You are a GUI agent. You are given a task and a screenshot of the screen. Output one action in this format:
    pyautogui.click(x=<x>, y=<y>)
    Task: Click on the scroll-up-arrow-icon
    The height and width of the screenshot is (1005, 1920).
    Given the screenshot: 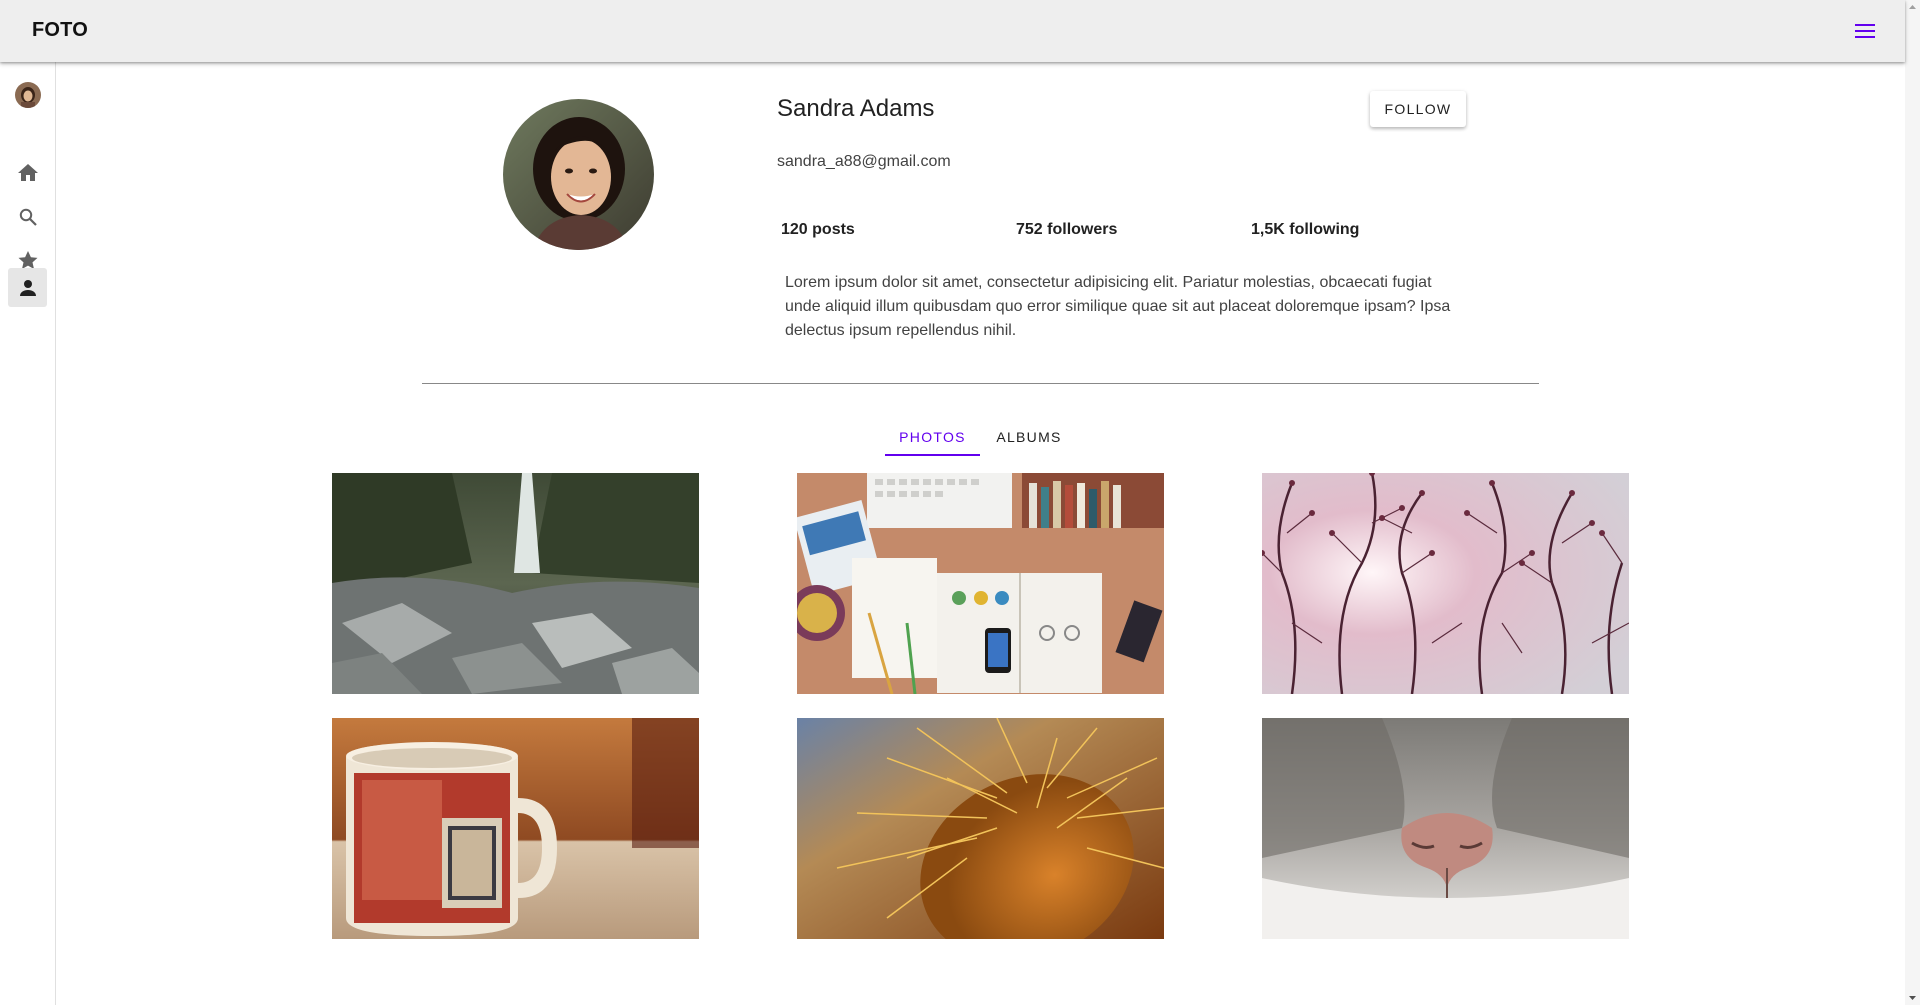 What is the action you would take?
    pyautogui.click(x=1912, y=7)
    